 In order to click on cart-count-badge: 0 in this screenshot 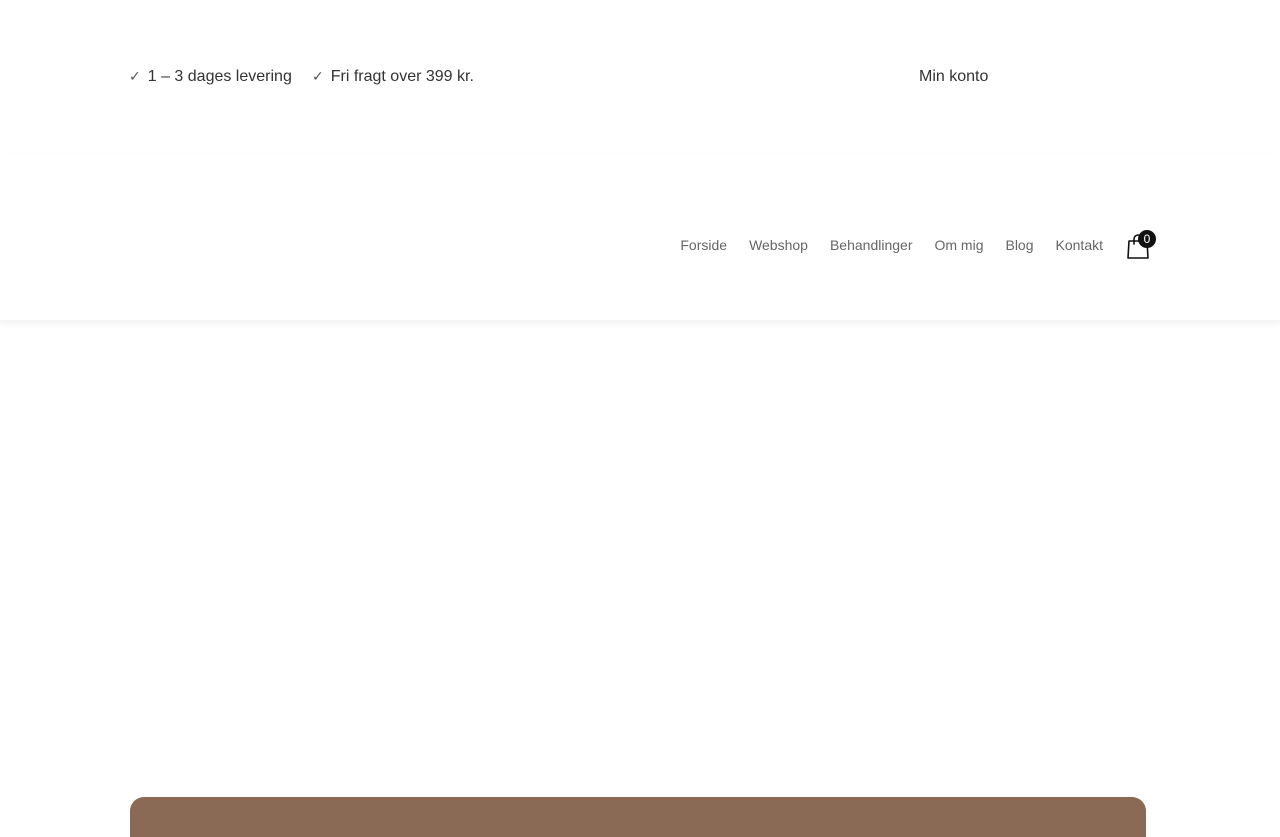, I will do `click(1147, 239)`.